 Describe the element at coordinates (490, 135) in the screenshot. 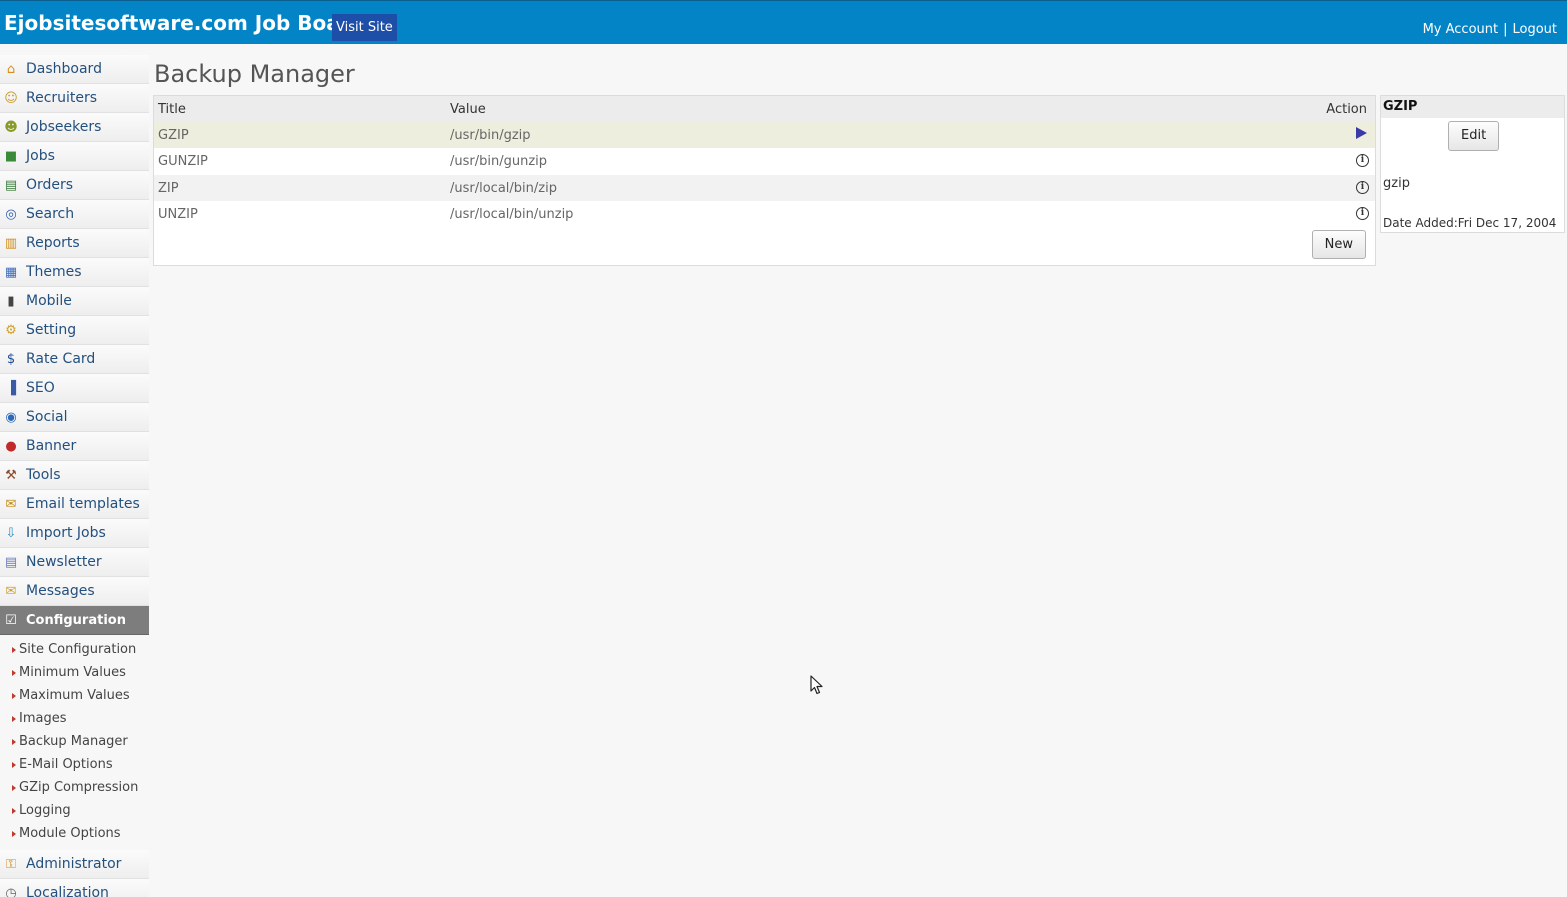

I see `cell-value: /usr/bin/gzip` at that location.